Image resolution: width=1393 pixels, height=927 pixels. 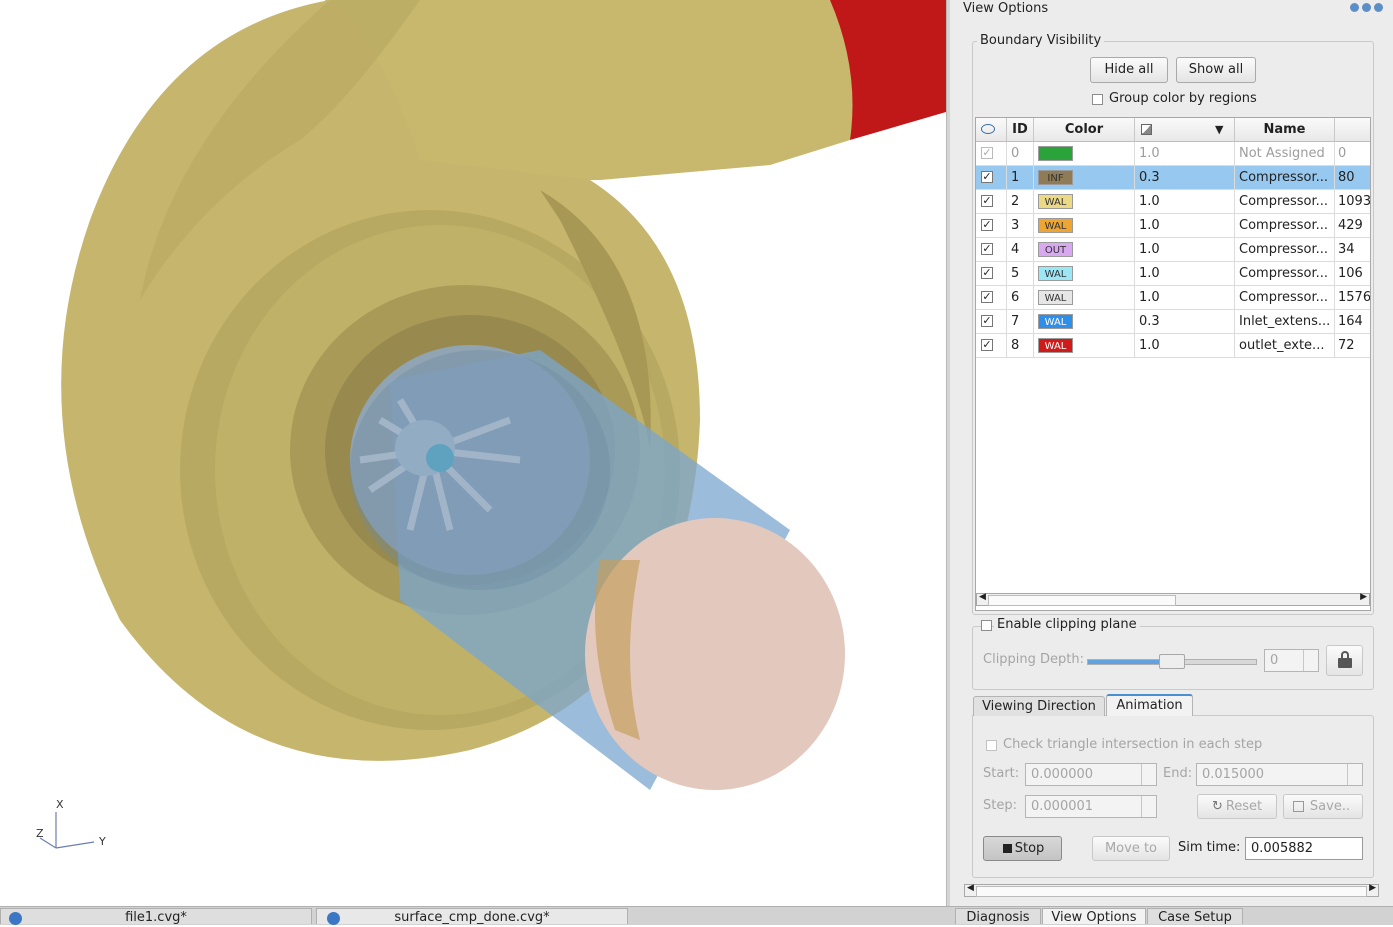 I want to click on clipping-depth-input: 0, so click(x=1291, y=660).